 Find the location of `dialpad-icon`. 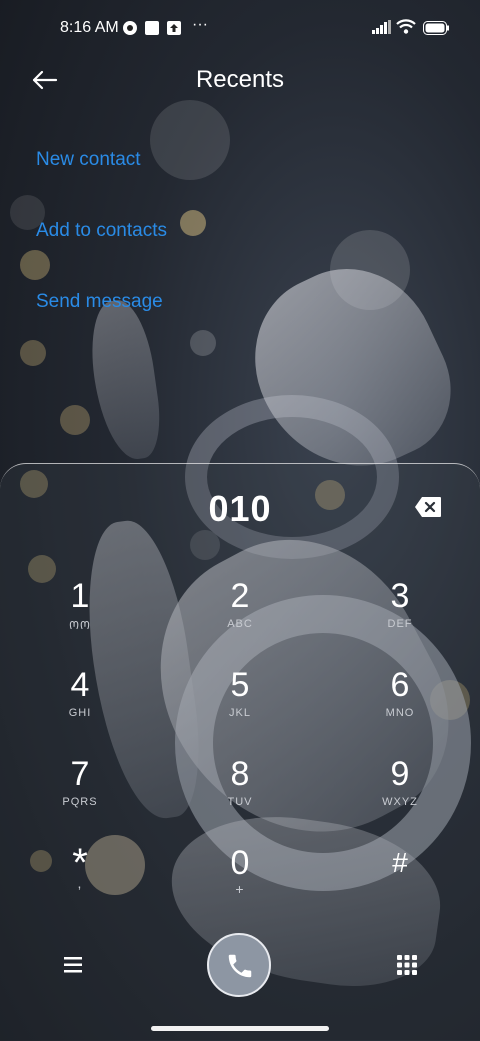

dialpad-icon is located at coordinates (407, 965).